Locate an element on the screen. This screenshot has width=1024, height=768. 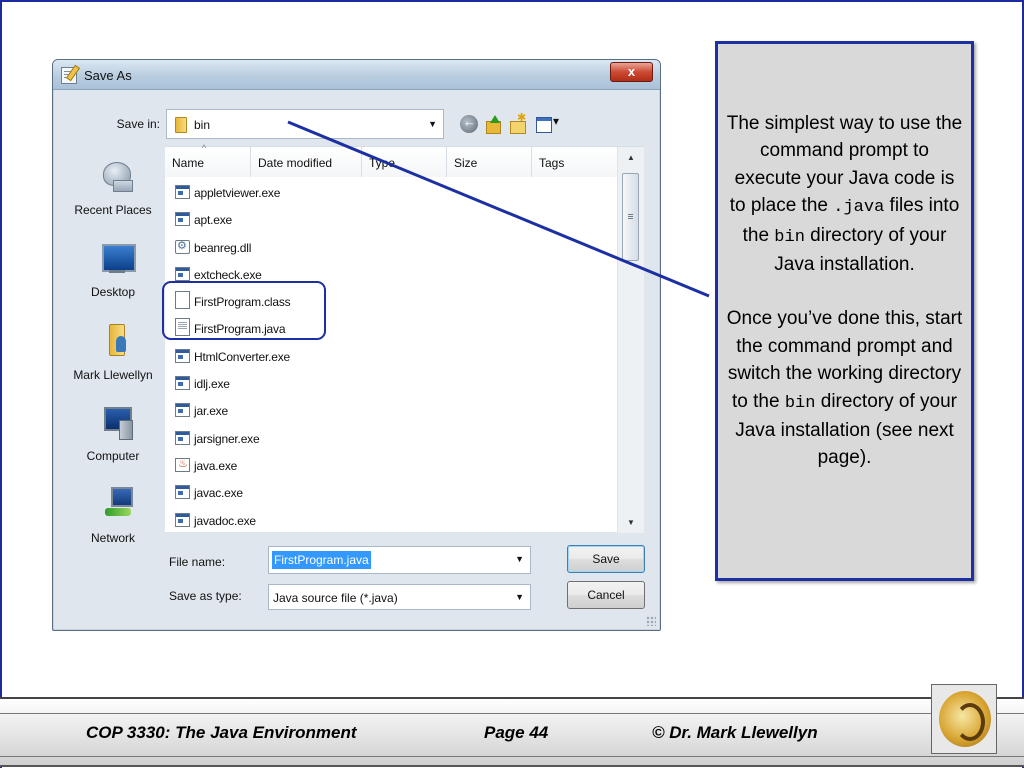
file-name-label: File name: is located at coordinates (197, 562).